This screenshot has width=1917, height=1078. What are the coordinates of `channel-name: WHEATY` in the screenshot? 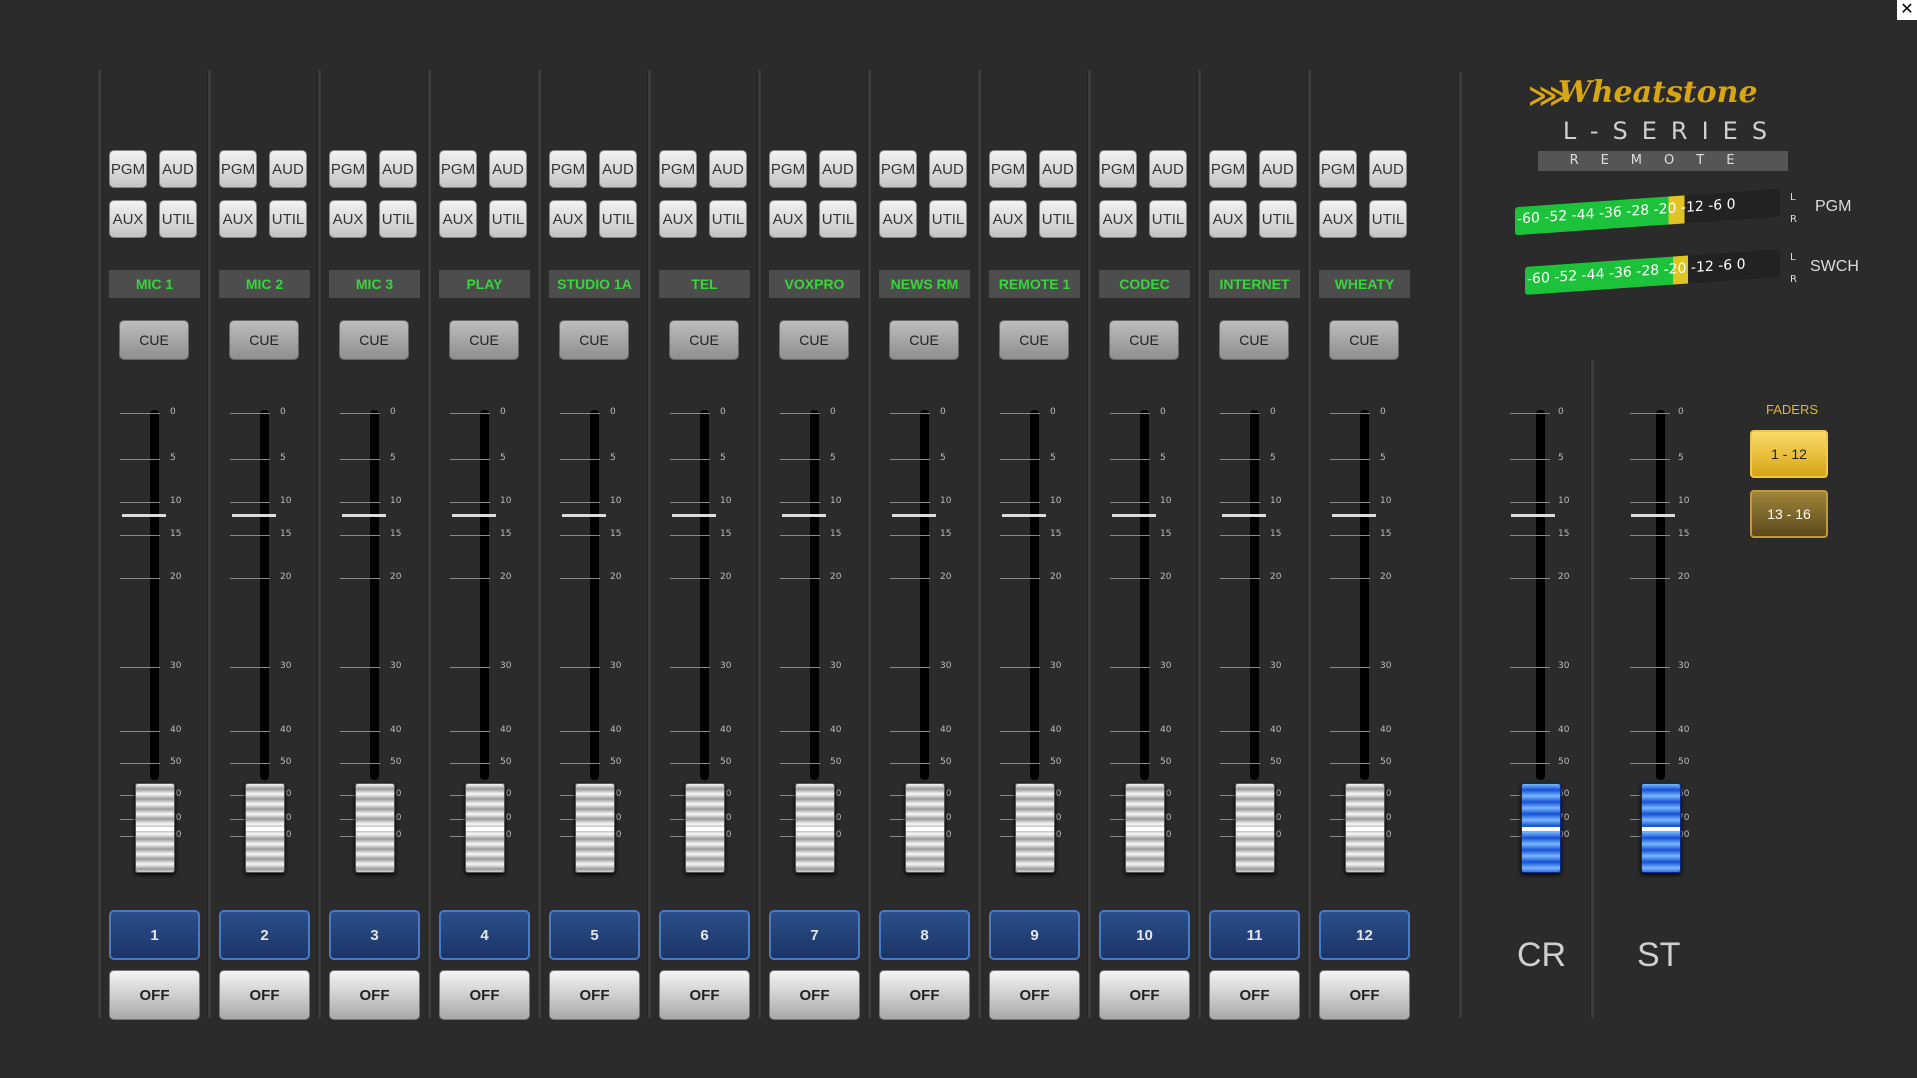 It's located at (1364, 284).